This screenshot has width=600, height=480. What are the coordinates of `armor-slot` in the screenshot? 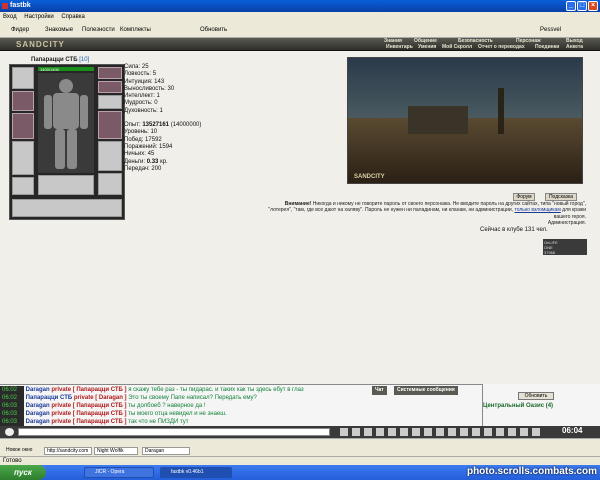 It's located at (23, 158).